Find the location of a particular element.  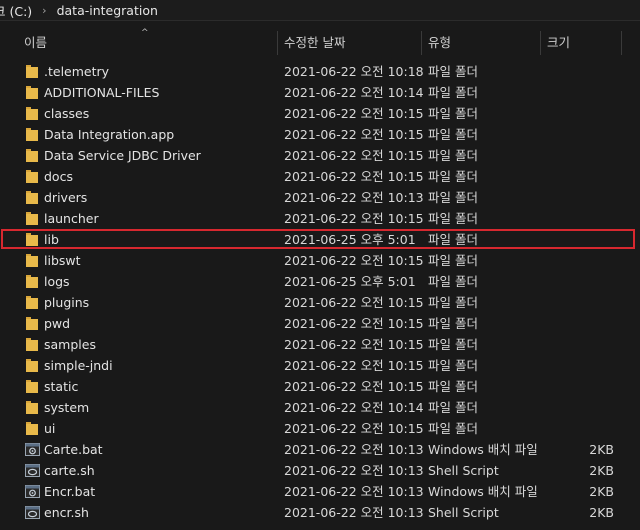

file-row: libswt 2021-06-22 오전 10:15 파일 폴더 is located at coordinates (320, 260).